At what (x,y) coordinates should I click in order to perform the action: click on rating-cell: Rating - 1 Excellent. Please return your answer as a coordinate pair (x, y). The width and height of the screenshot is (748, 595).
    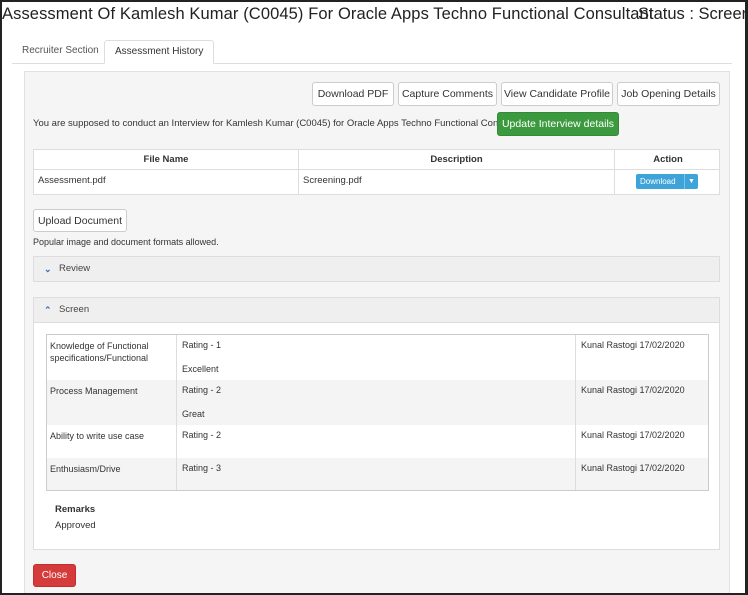
    Looking at the image, I should click on (376, 357).